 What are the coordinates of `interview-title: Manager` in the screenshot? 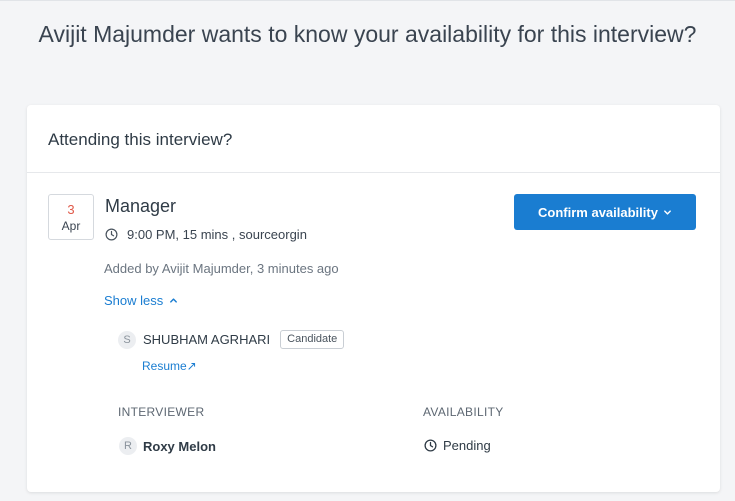 It's located at (141, 206).